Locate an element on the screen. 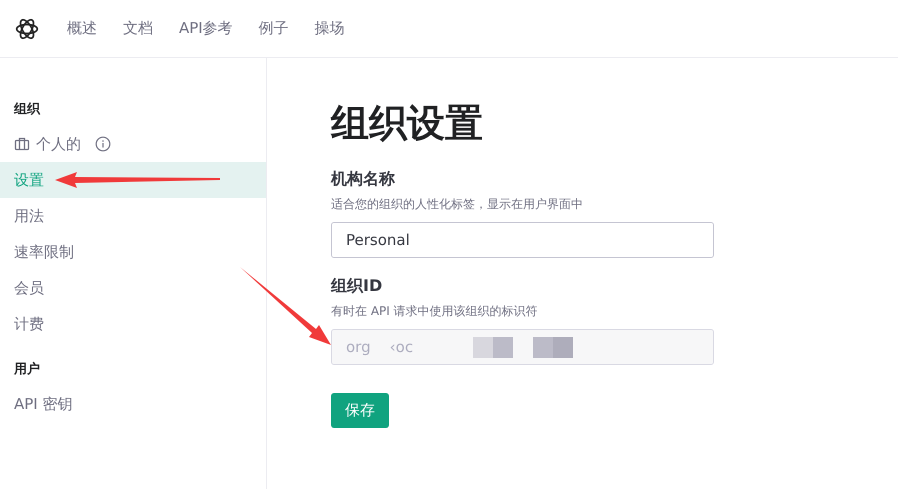 This screenshot has width=898, height=489. sidebar-item: 用法 is located at coordinates (133, 216).